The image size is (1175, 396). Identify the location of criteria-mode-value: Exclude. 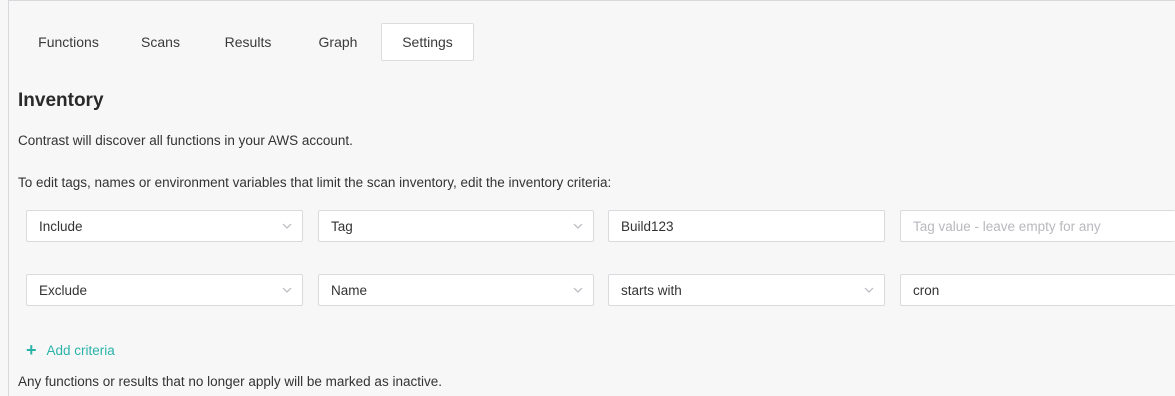
(63, 290).